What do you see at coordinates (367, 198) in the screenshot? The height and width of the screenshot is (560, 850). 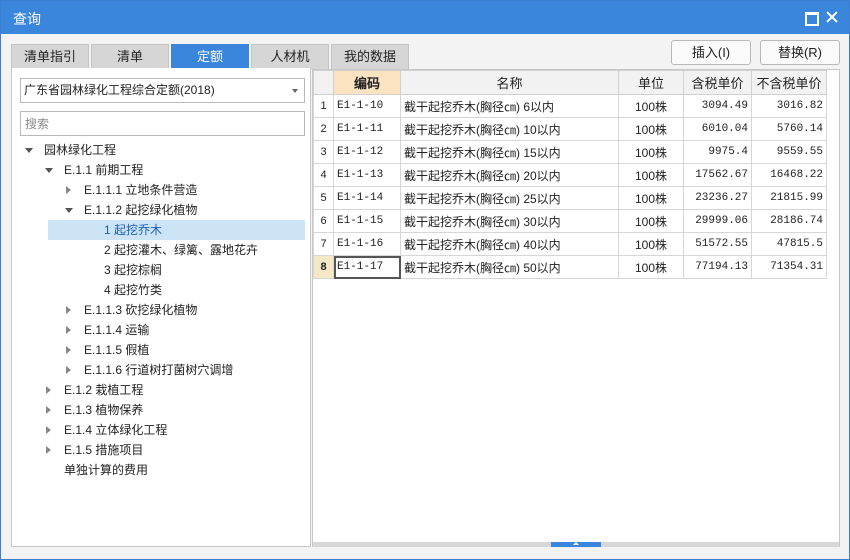 I see `code-cell: E1-1-14` at bounding box center [367, 198].